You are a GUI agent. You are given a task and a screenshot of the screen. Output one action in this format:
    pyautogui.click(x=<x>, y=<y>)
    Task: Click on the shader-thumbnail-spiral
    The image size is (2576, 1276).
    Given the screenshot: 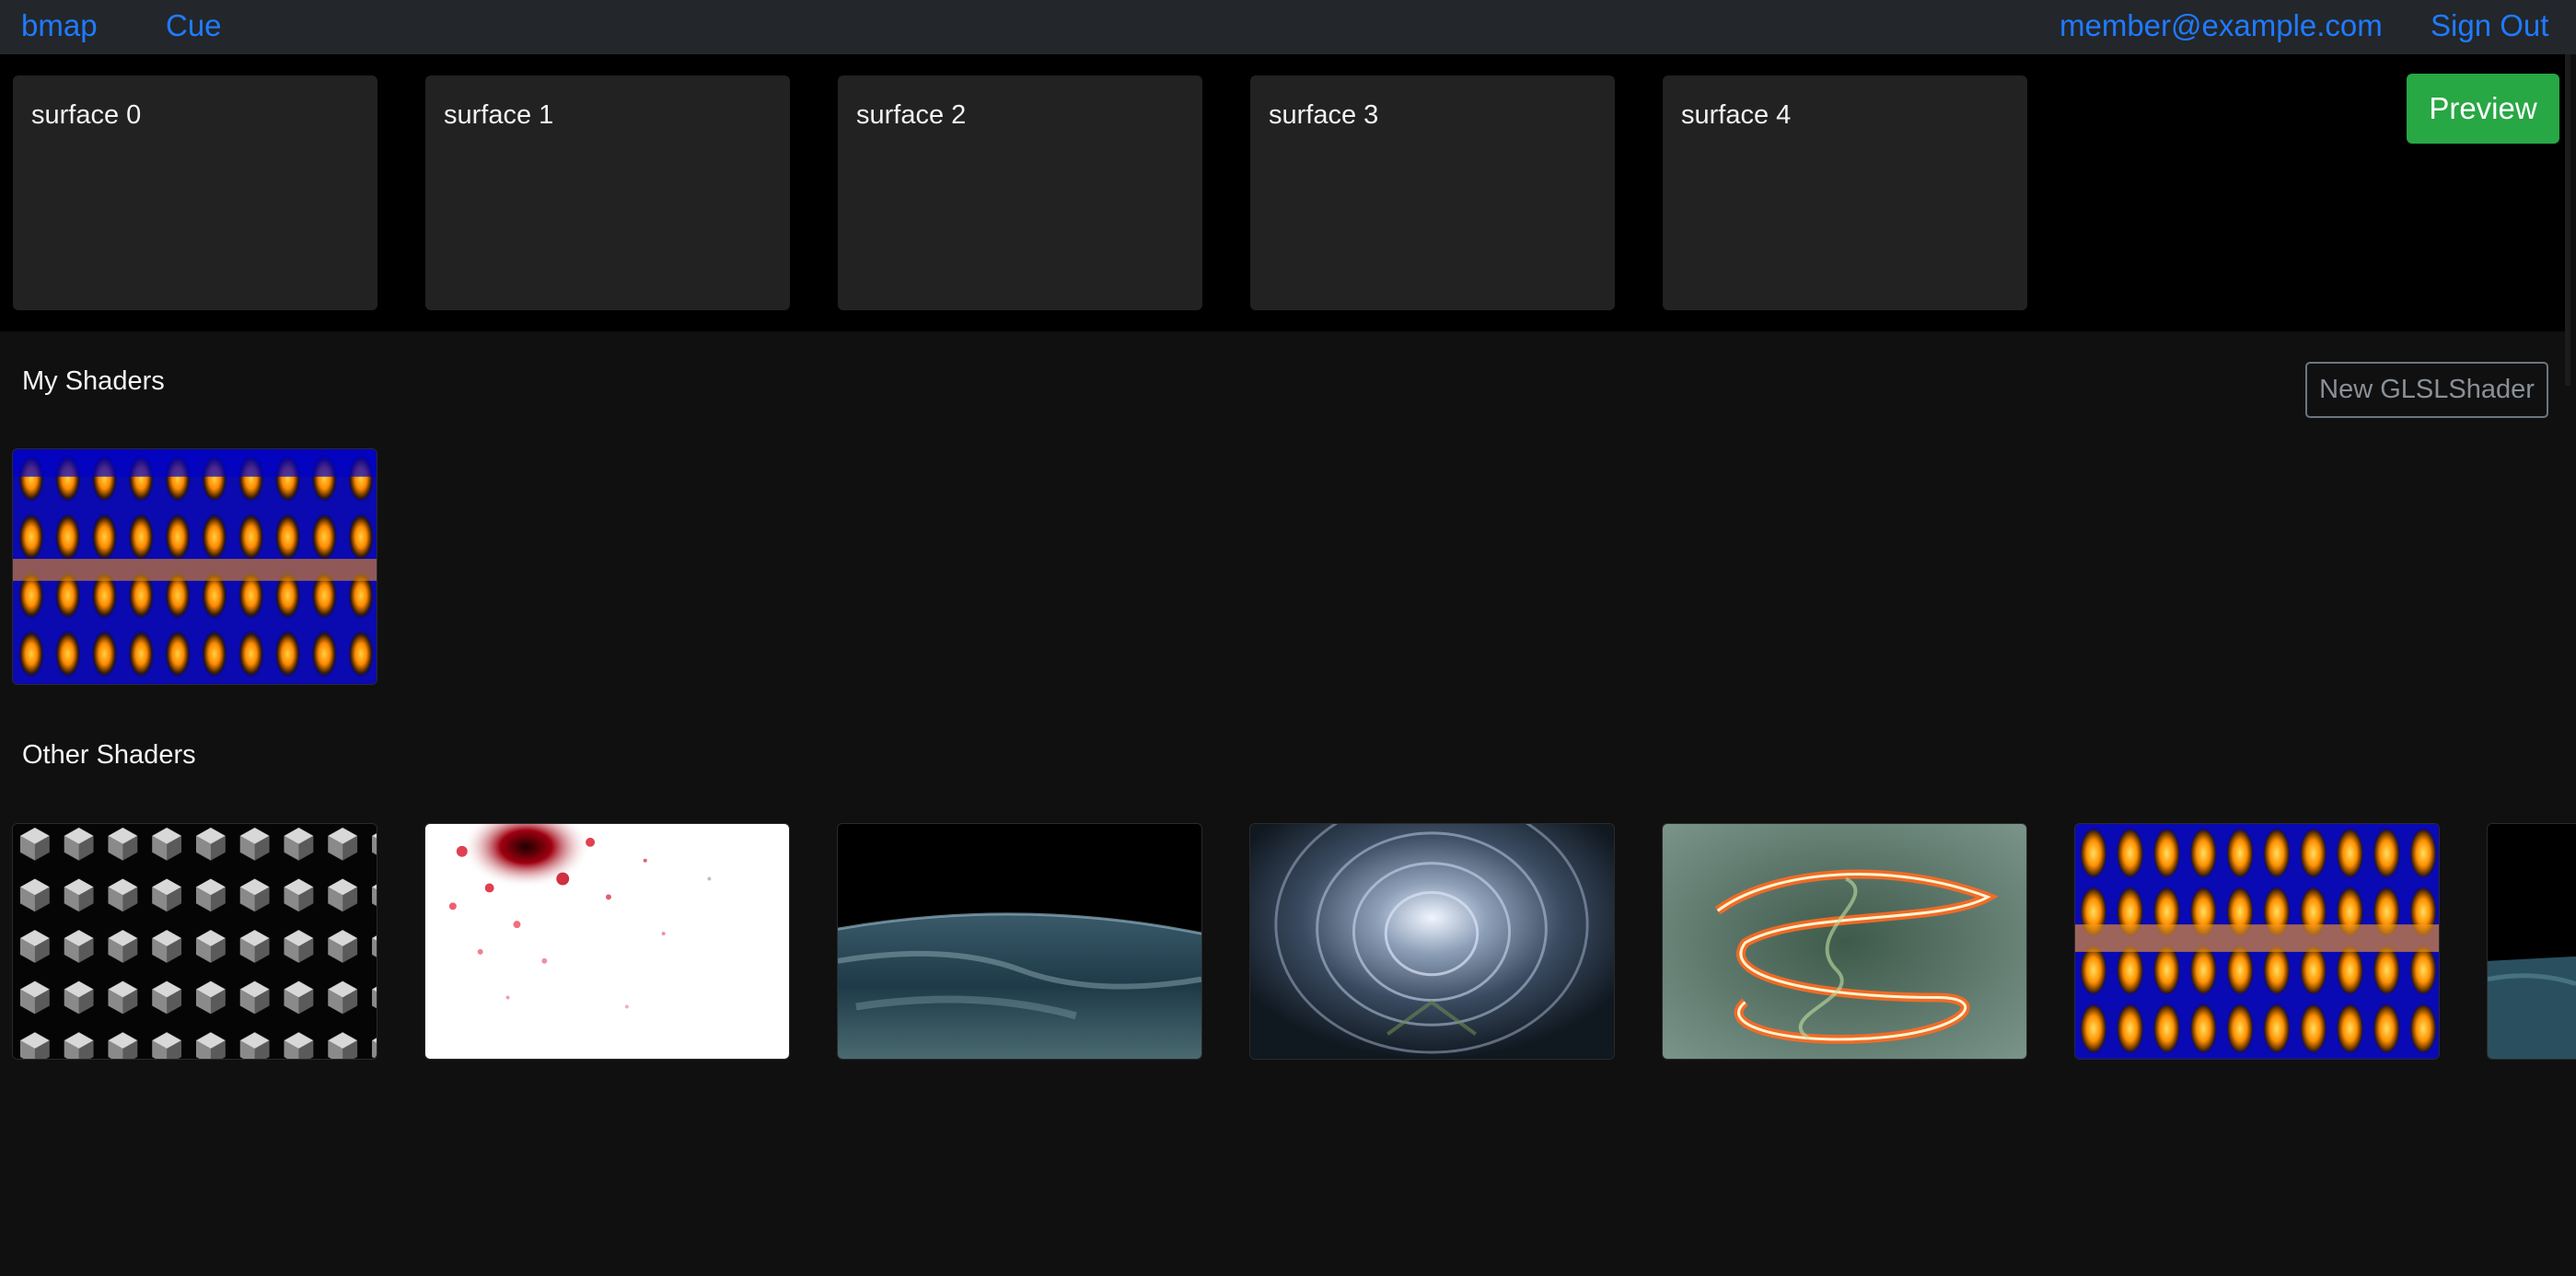 What is the action you would take?
    pyautogui.click(x=1844, y=941)
    